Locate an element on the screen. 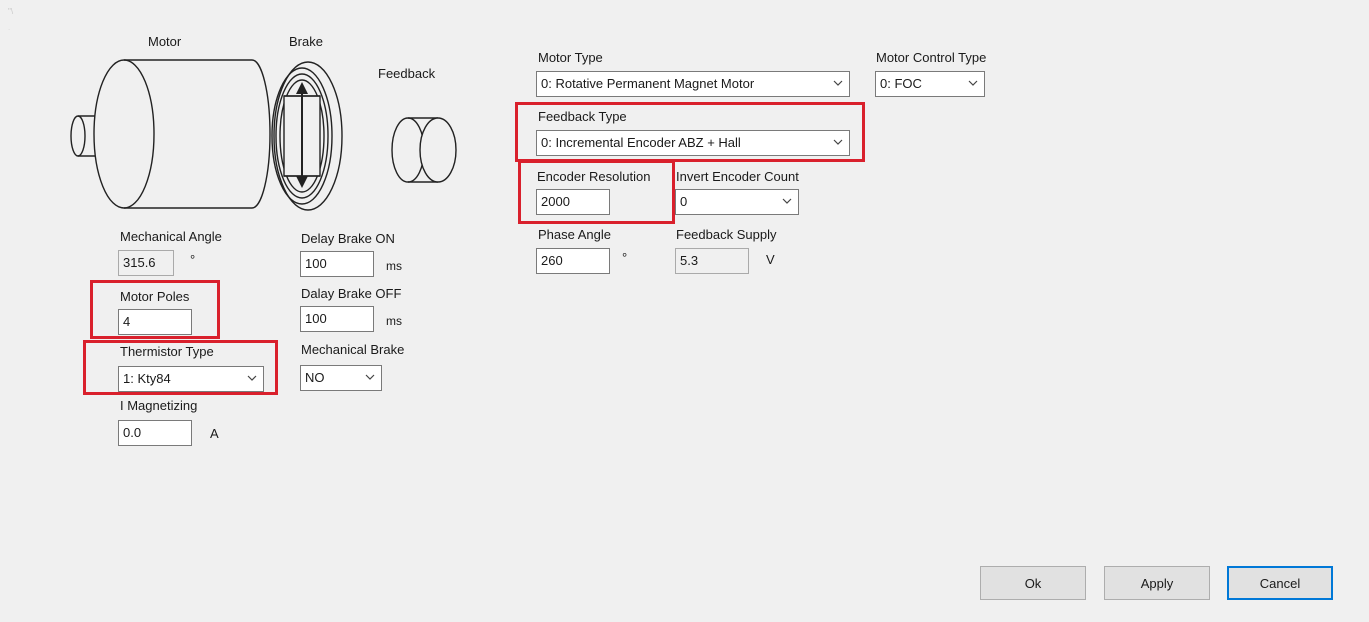 The width and height of the screenshot is (1369, 622). app-icon: "\ . is located at coordinates (11, 19).